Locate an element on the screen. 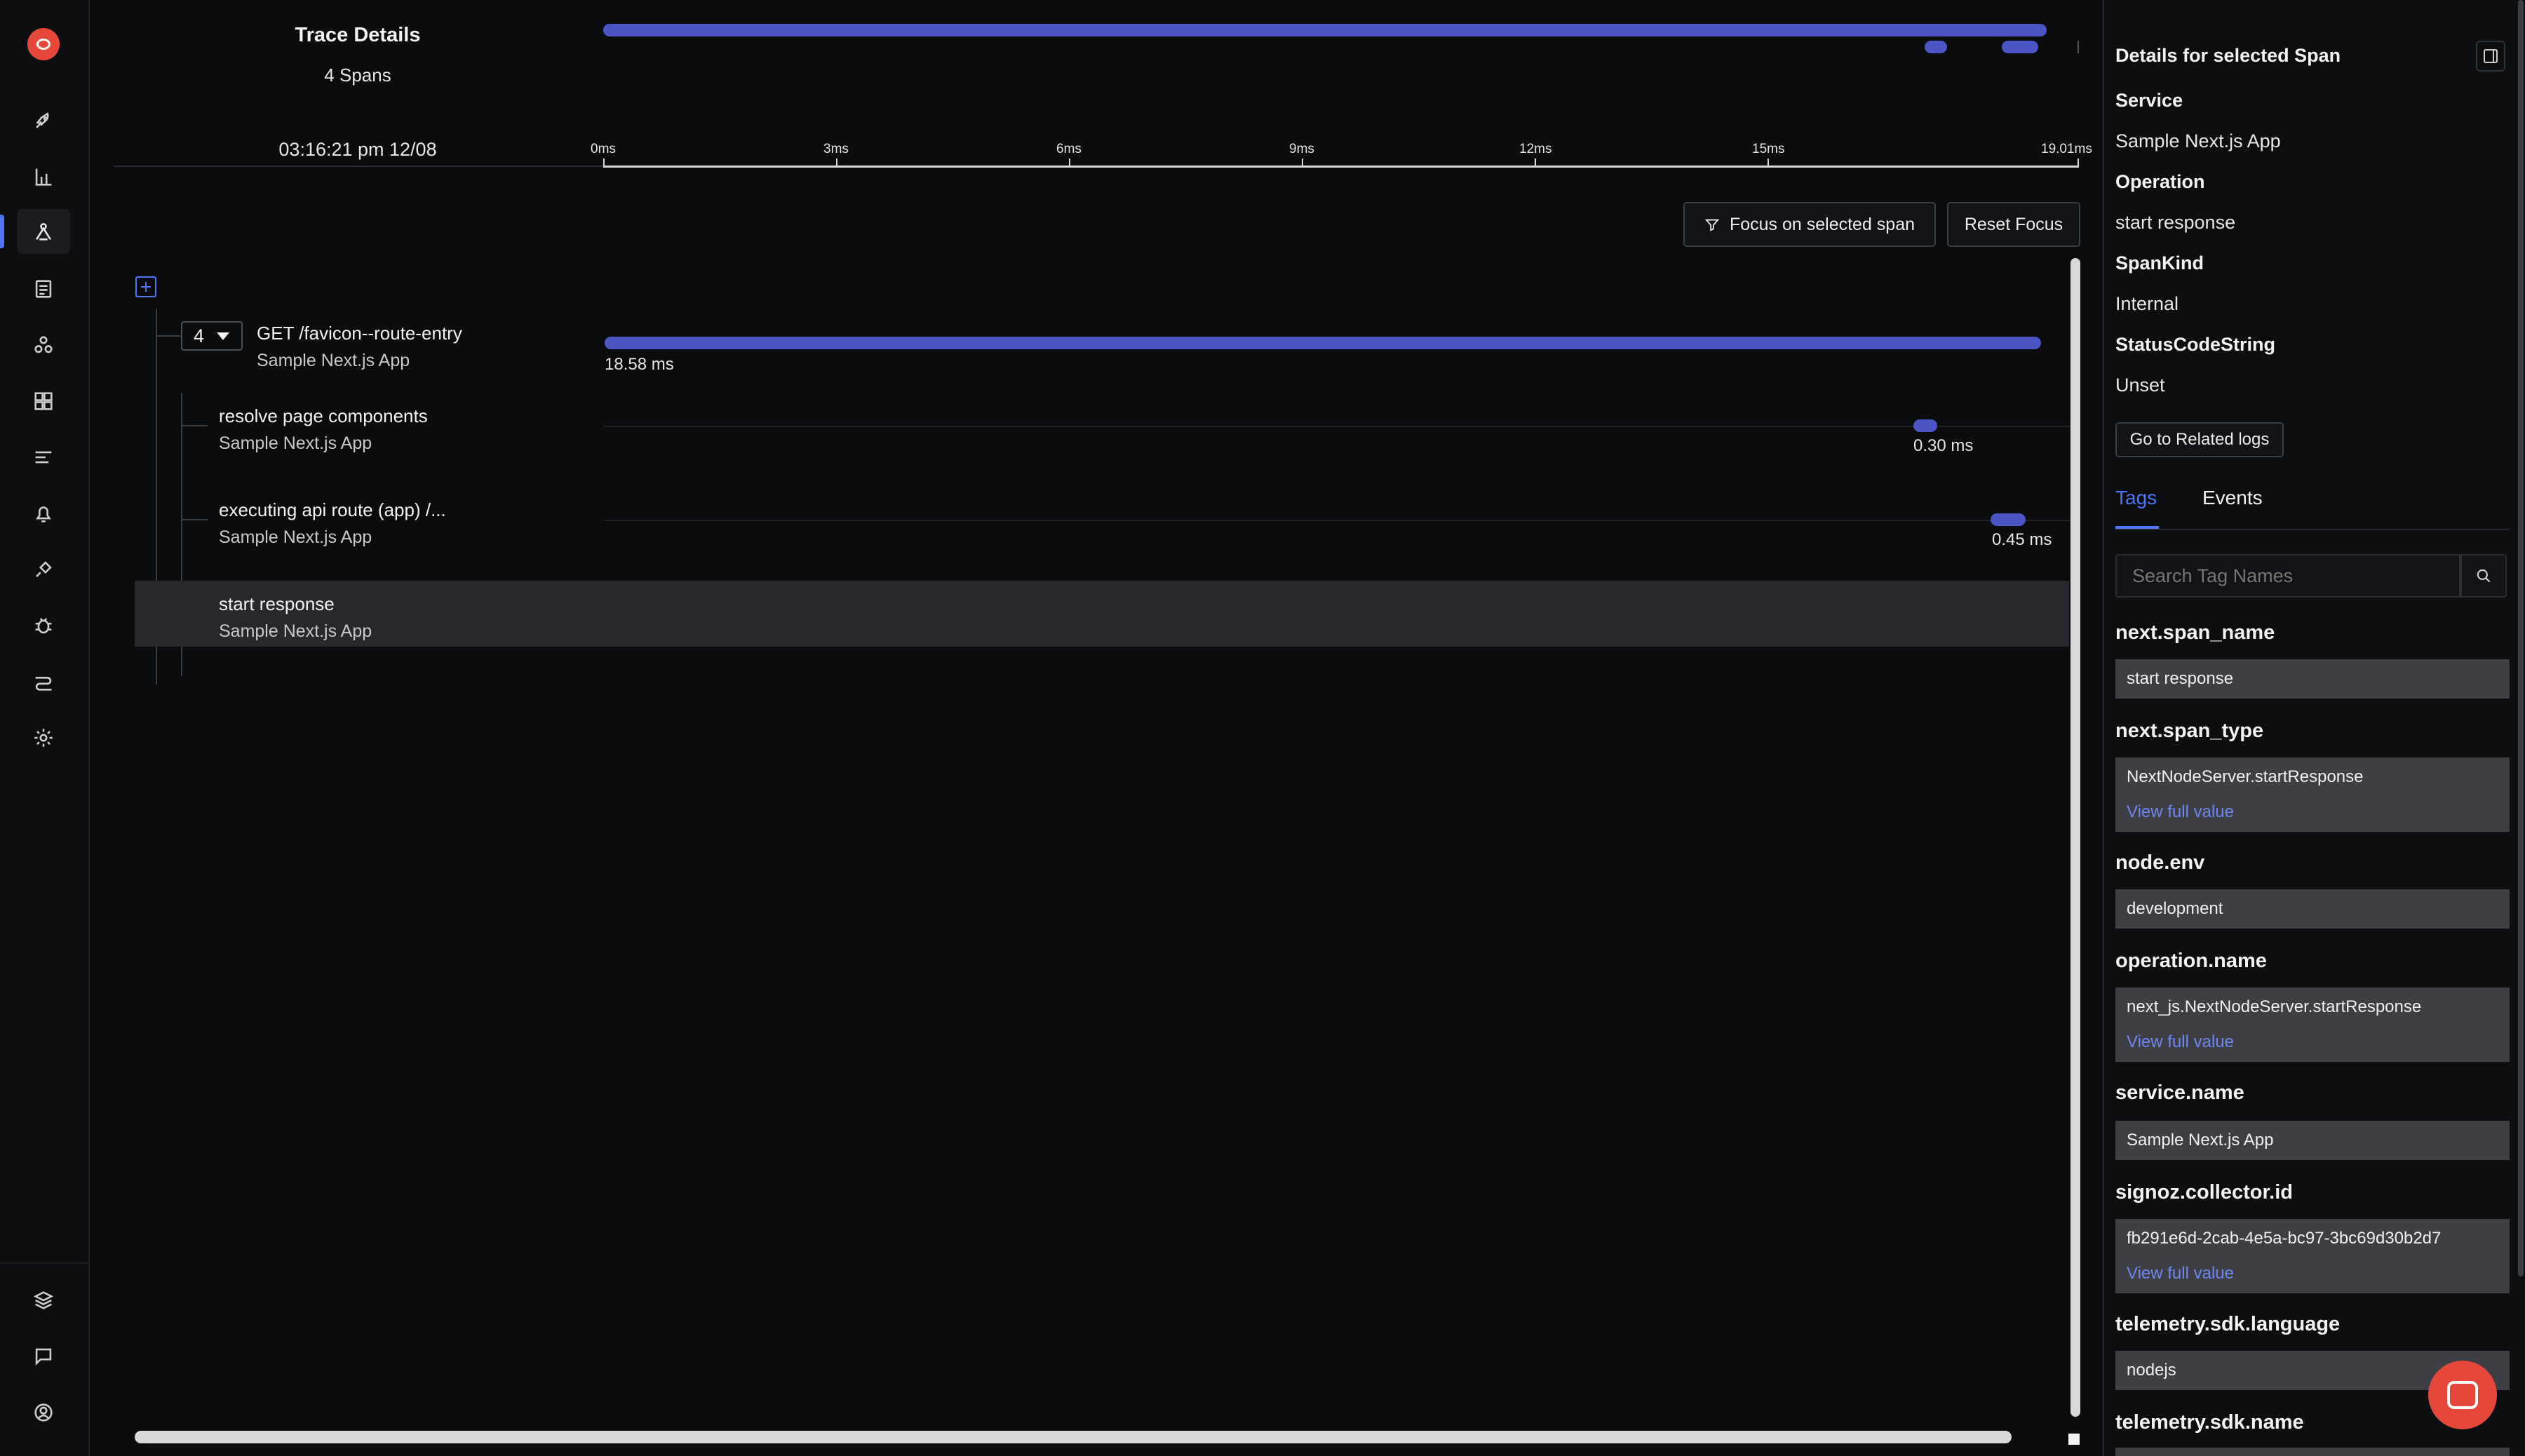 Image resolution: width=2525 pixels, height=1456 pixels. child-count-toggle: 4 is located at coordinates (212, 336).